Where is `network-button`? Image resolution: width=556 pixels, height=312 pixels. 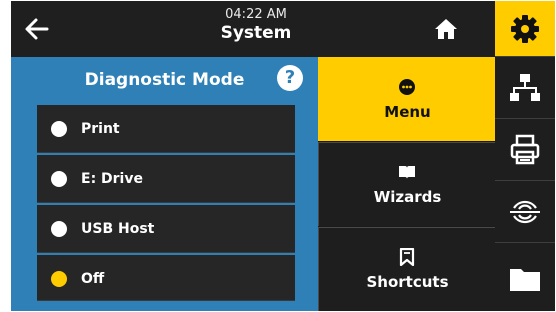 network-button is located at coordinates (525, 88).